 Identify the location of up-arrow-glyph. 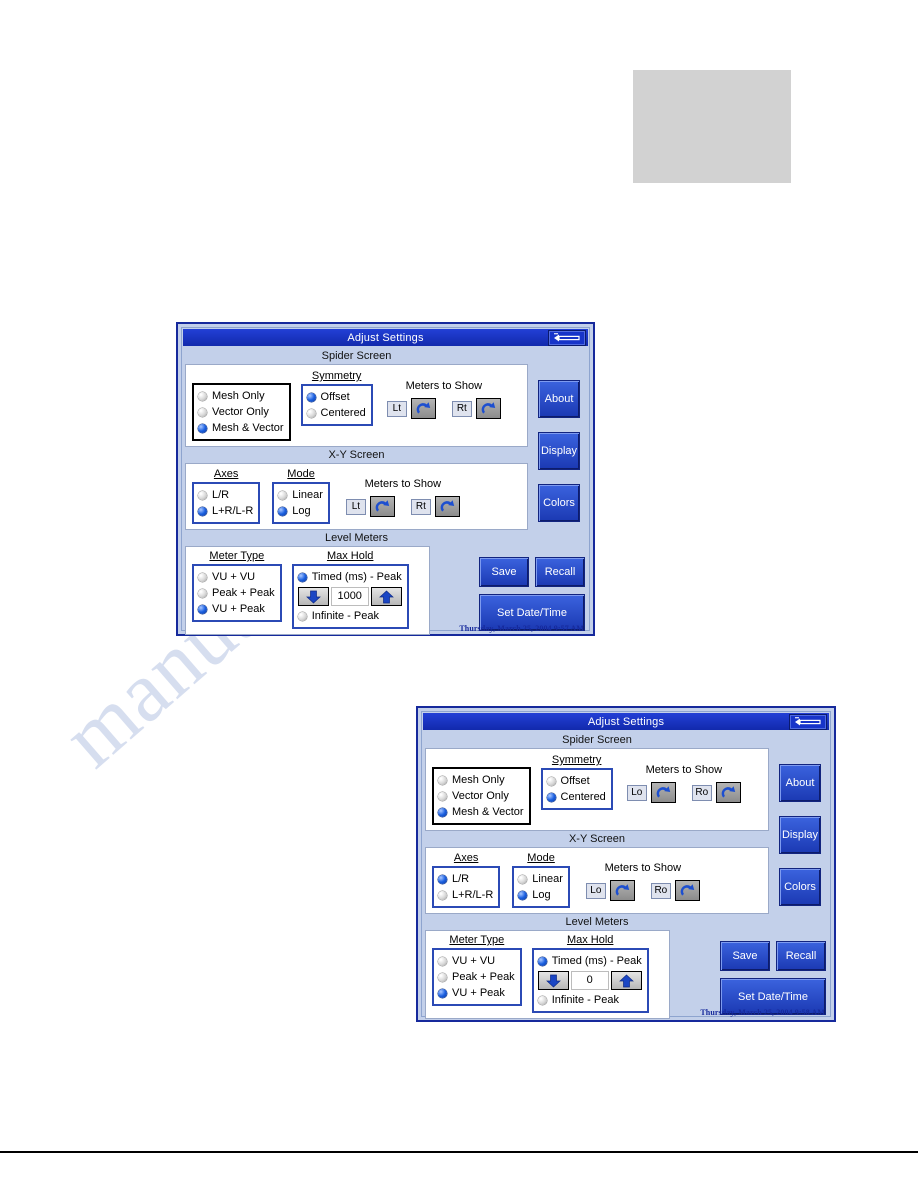
(626, 980).